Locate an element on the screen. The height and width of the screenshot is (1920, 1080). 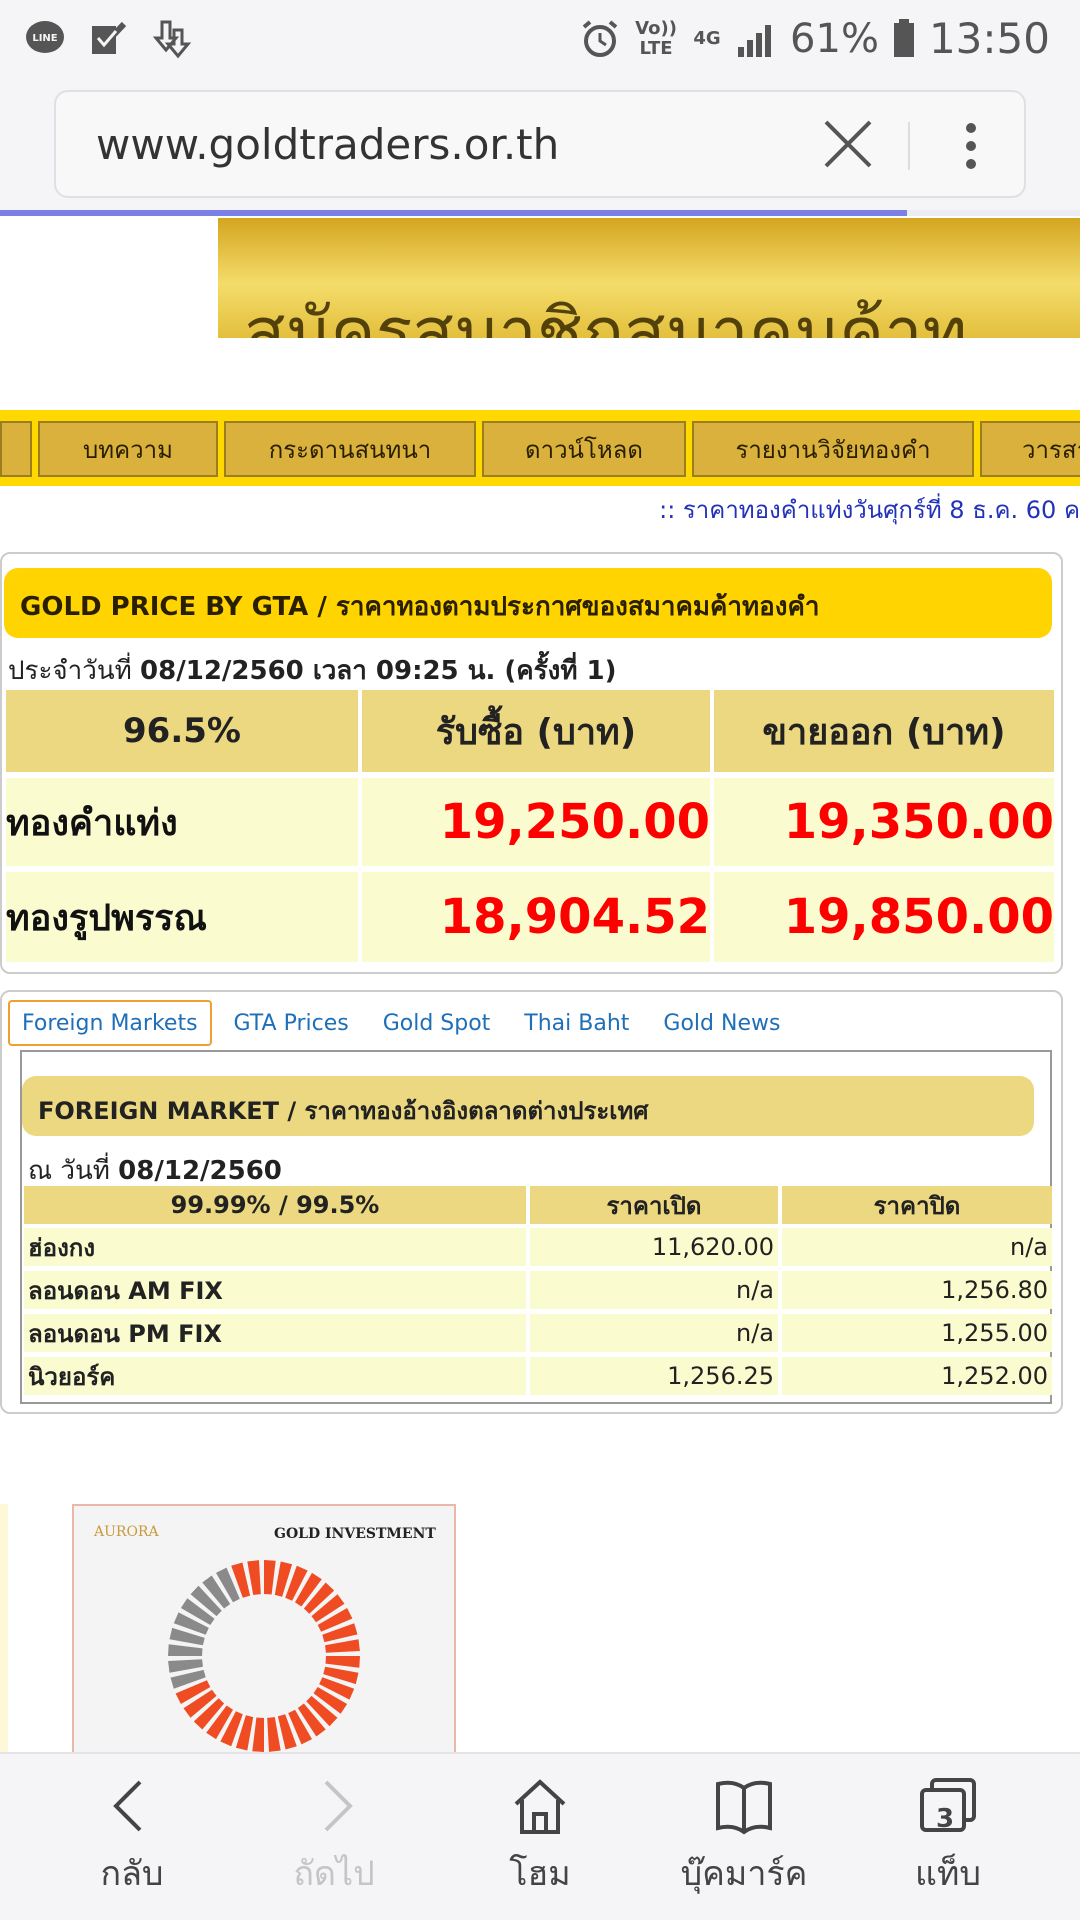
back-button: กลับ is located at coordinates (132, 1837).